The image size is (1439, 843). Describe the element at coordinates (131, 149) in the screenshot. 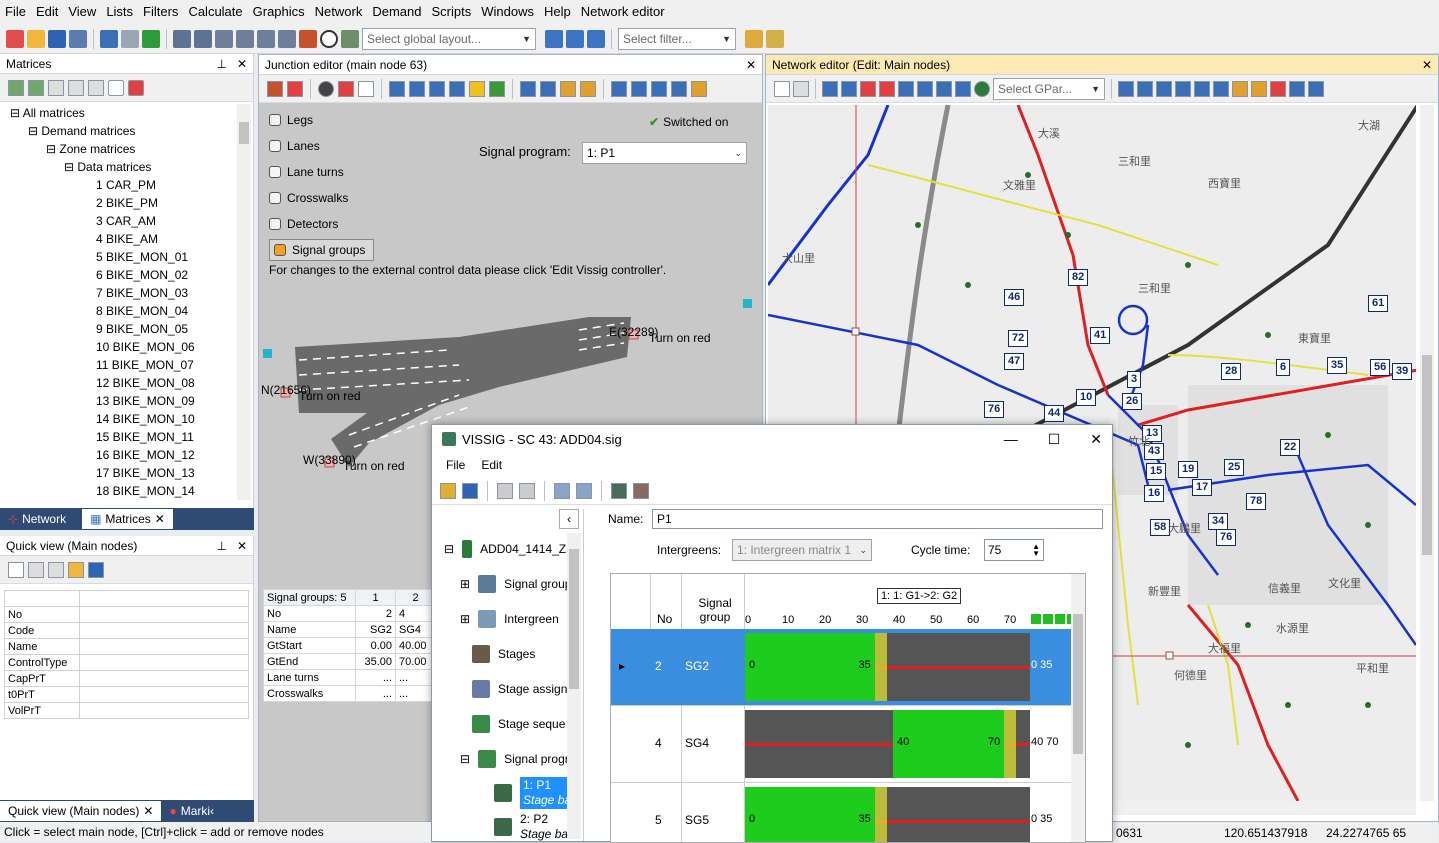

I see `tree-zone: ⊟ Zone matrices` at that location.